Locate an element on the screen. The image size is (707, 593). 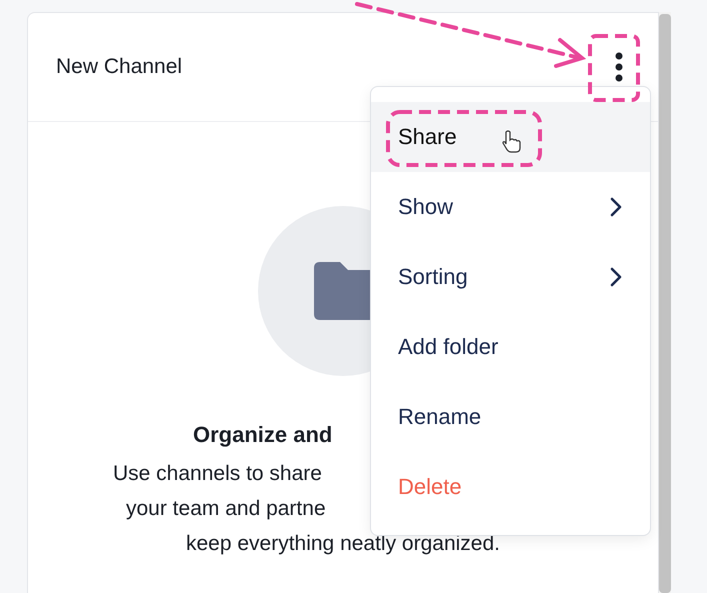
description-text: keep everything neatly organized. is located at coordinates (343, 544).